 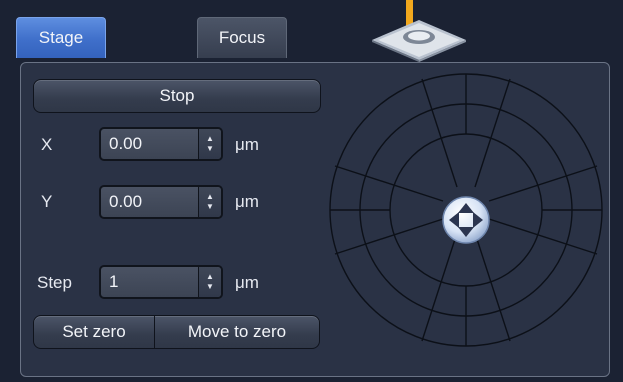 What do you see at coordinates (237, 332) in the screenshot?
I see `move-to-zero-button: Move to zero` at bounding box center [237, 332].